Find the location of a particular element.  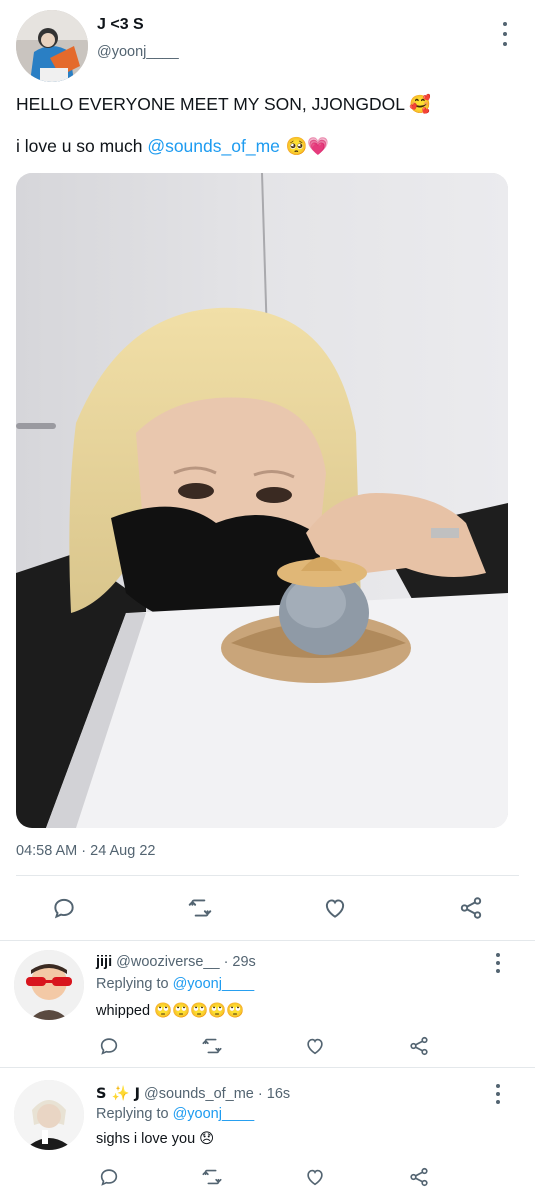

reply-emoji: 😞 is located at coordinates (207, 1139).